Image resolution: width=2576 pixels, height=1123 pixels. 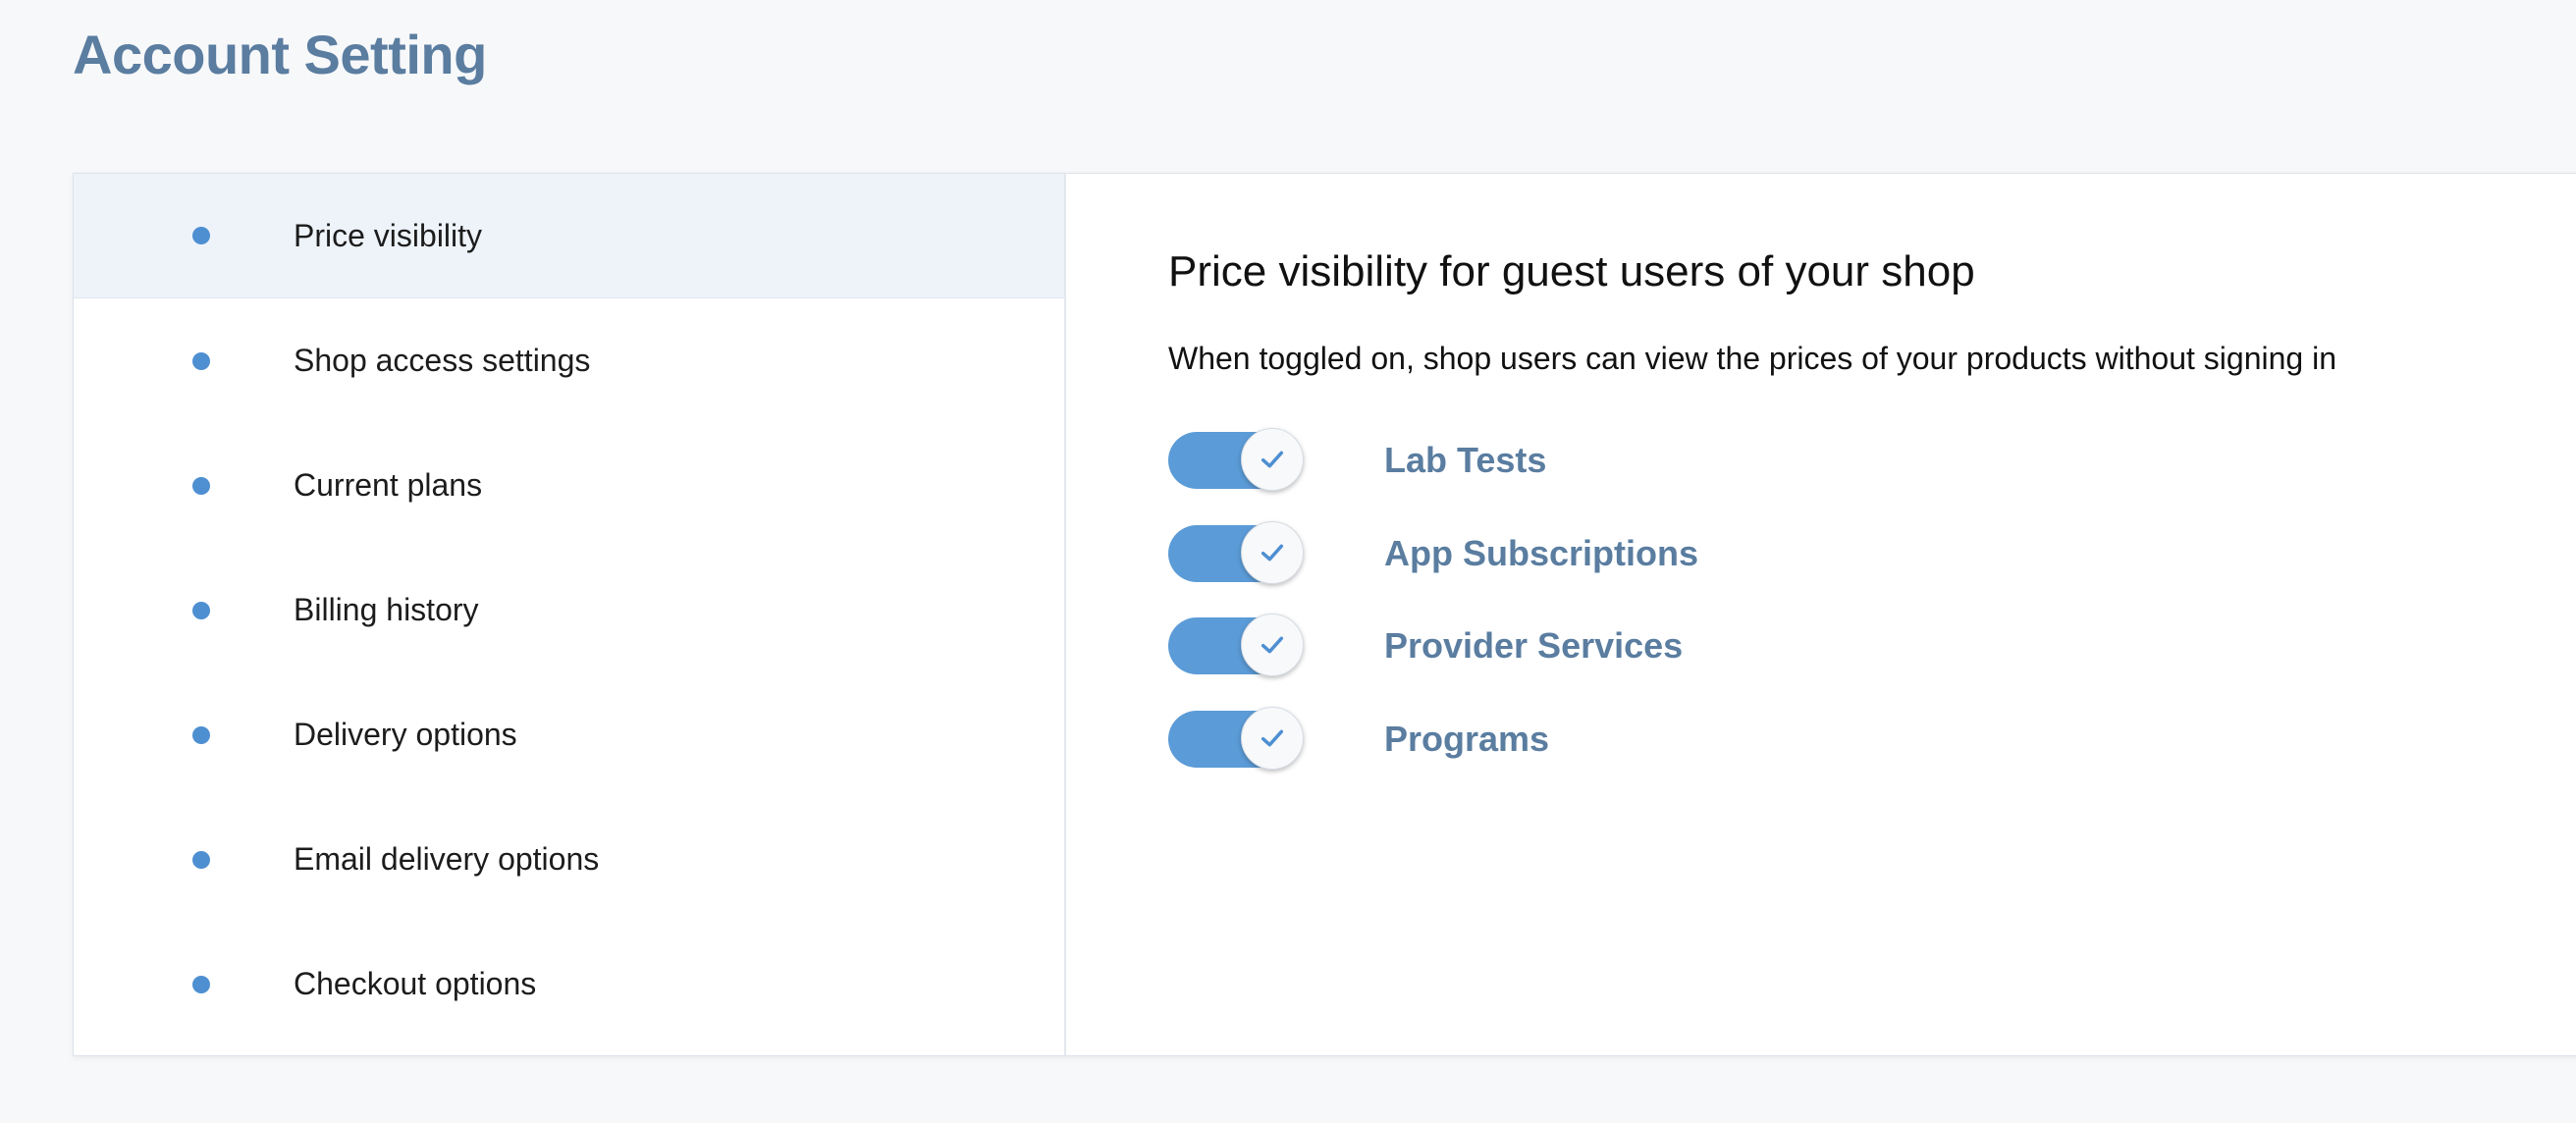 What do you see at coordinates (569, 485) in the screenshot?
I see `sidebar-item-current-plans: Current plans` at bounding box center [569, 485].